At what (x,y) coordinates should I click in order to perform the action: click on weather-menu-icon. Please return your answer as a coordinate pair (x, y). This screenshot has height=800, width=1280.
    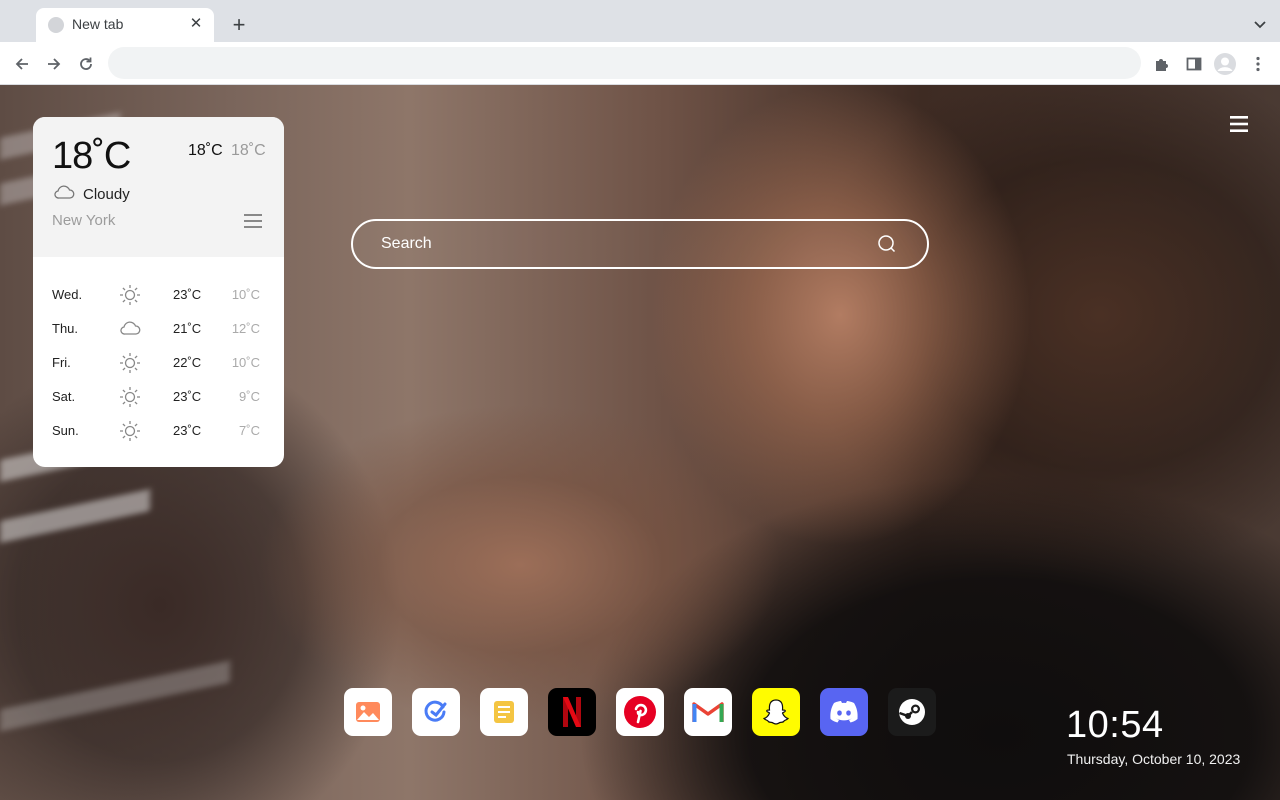
    Looking at the image, I should click on (253, 221).